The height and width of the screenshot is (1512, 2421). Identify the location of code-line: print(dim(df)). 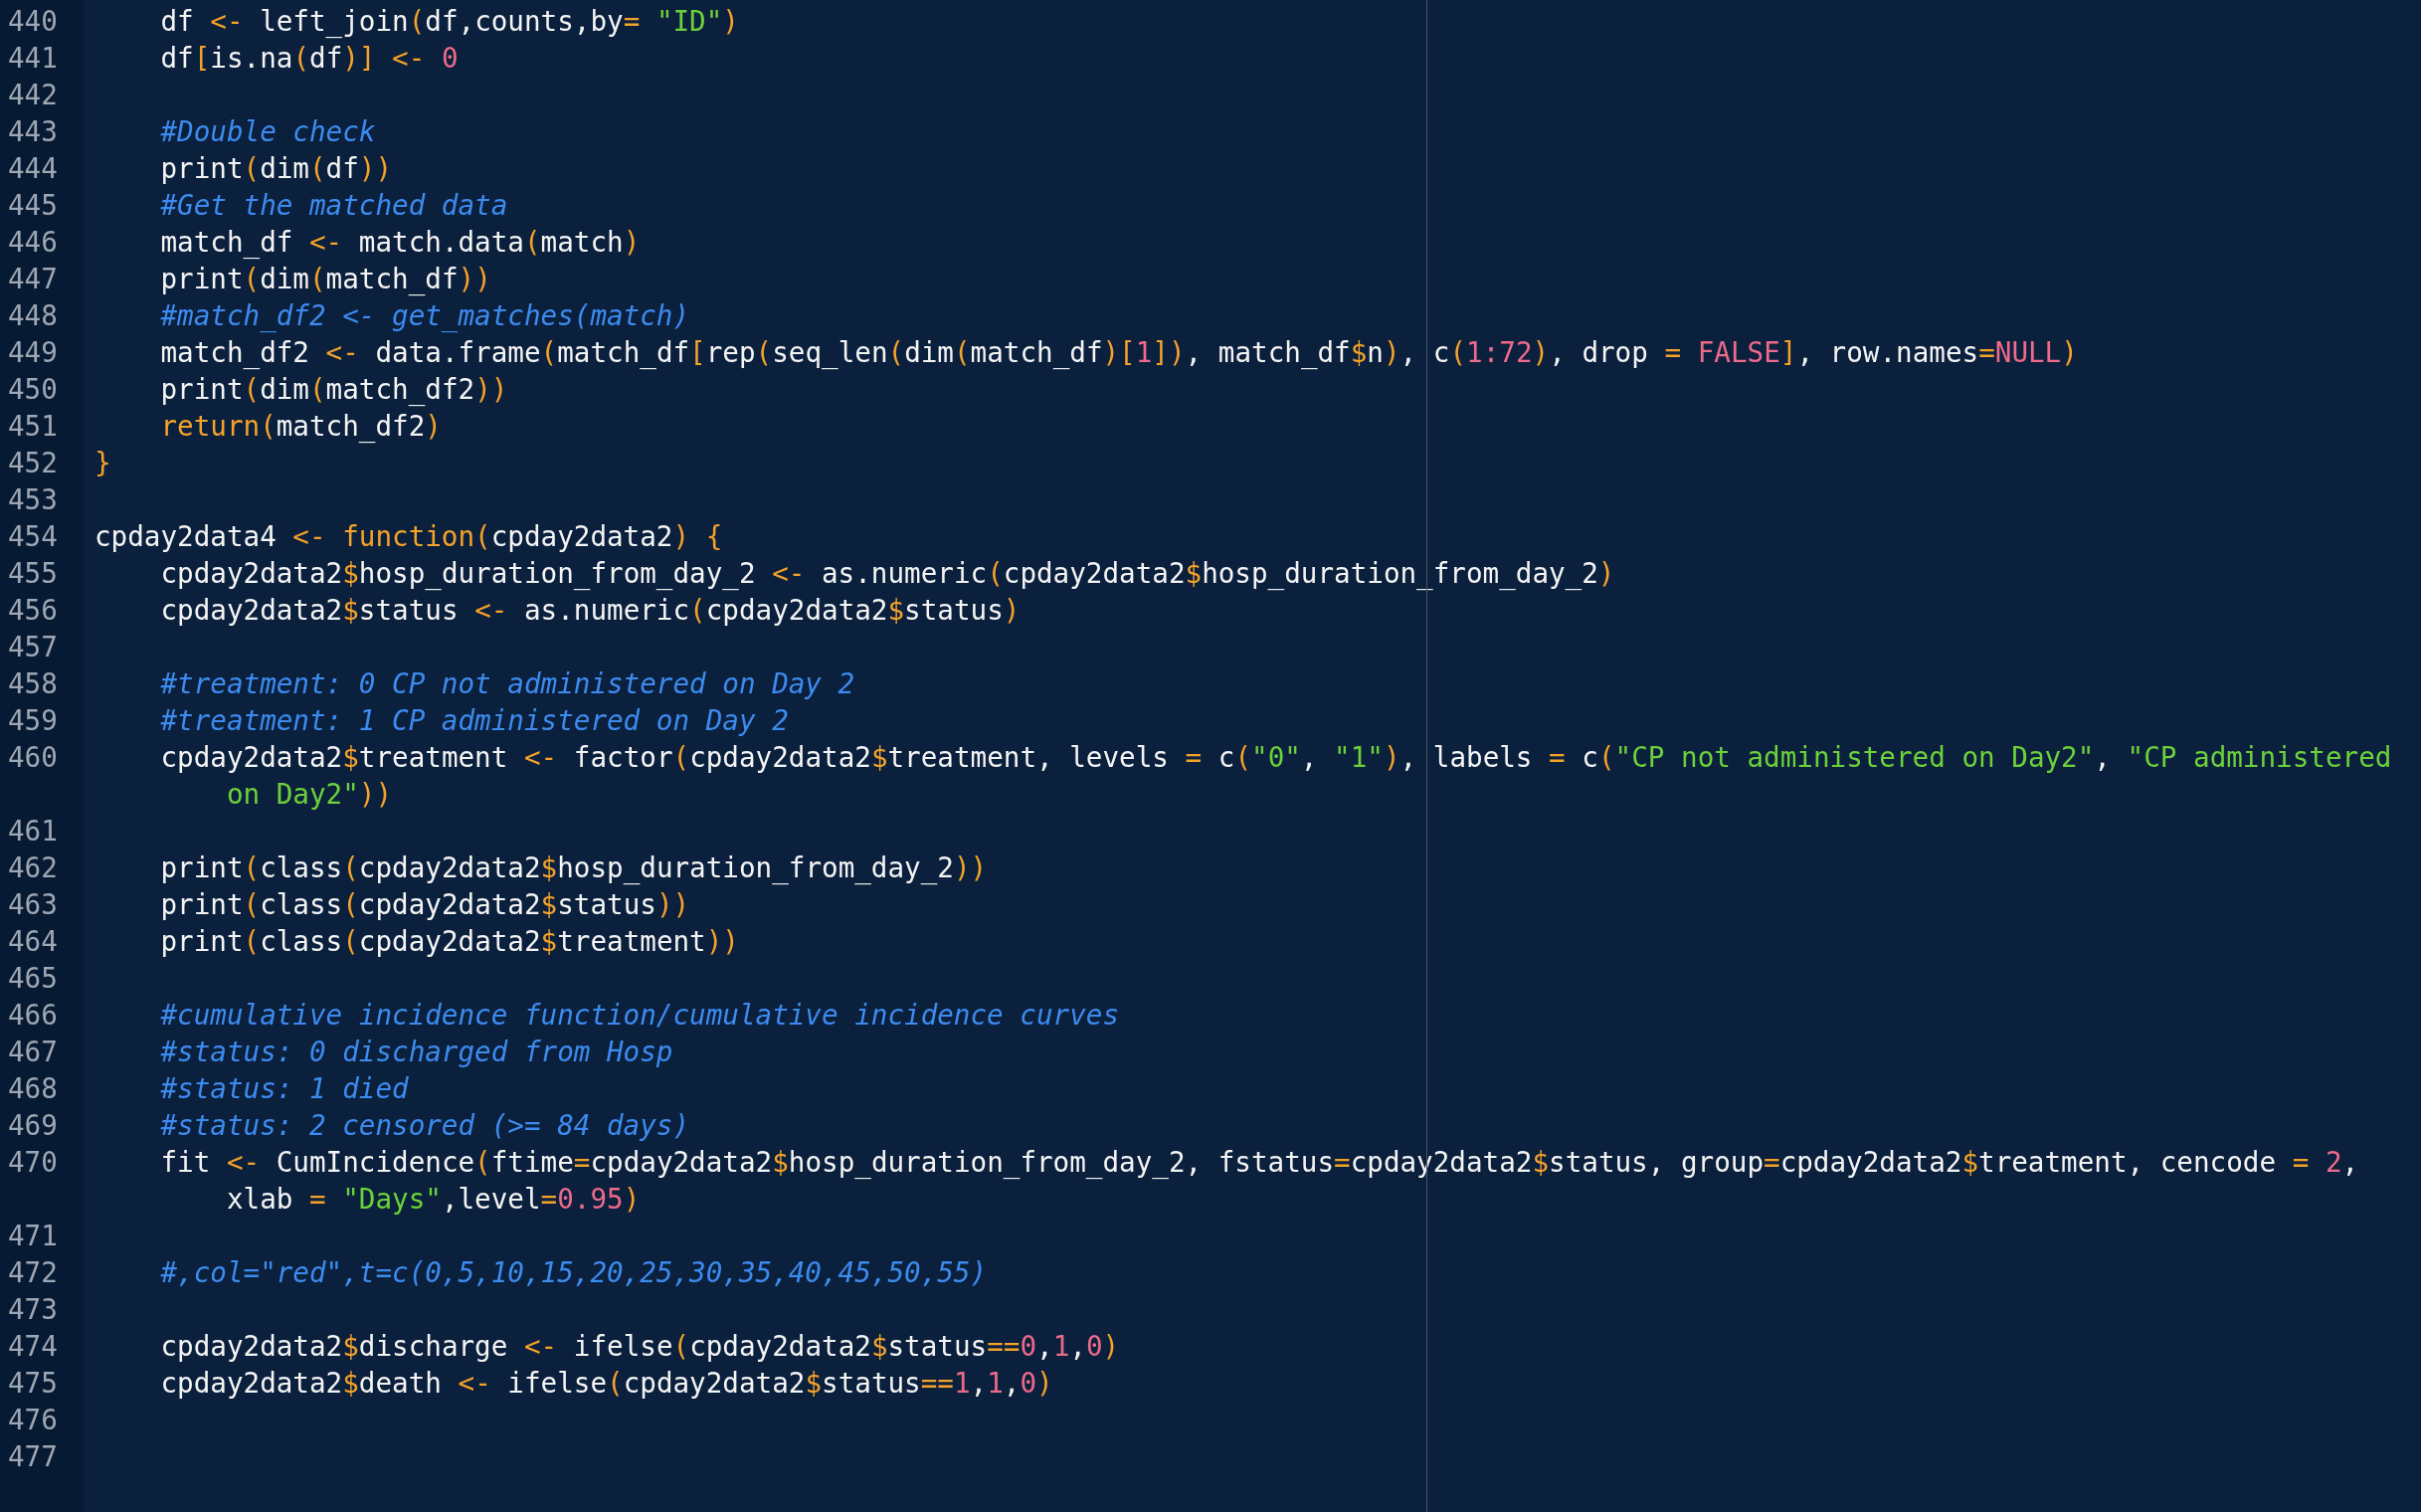
(276, 169).